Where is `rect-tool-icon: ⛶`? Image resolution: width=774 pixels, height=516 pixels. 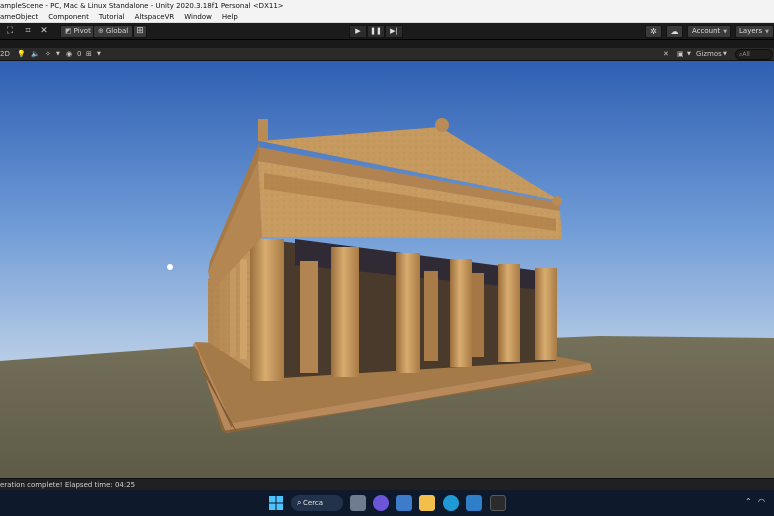
rect-tool-icon: ⛶ is located at coordinates (10, 31).